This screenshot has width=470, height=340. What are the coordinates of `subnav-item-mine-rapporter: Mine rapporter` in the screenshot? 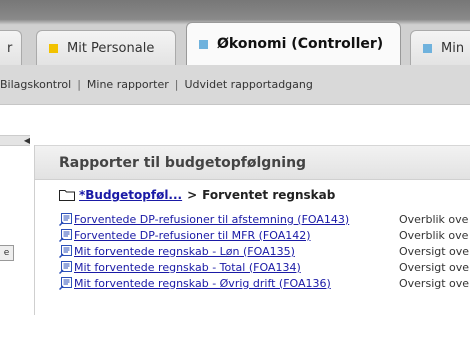 It's located at (128, 84).